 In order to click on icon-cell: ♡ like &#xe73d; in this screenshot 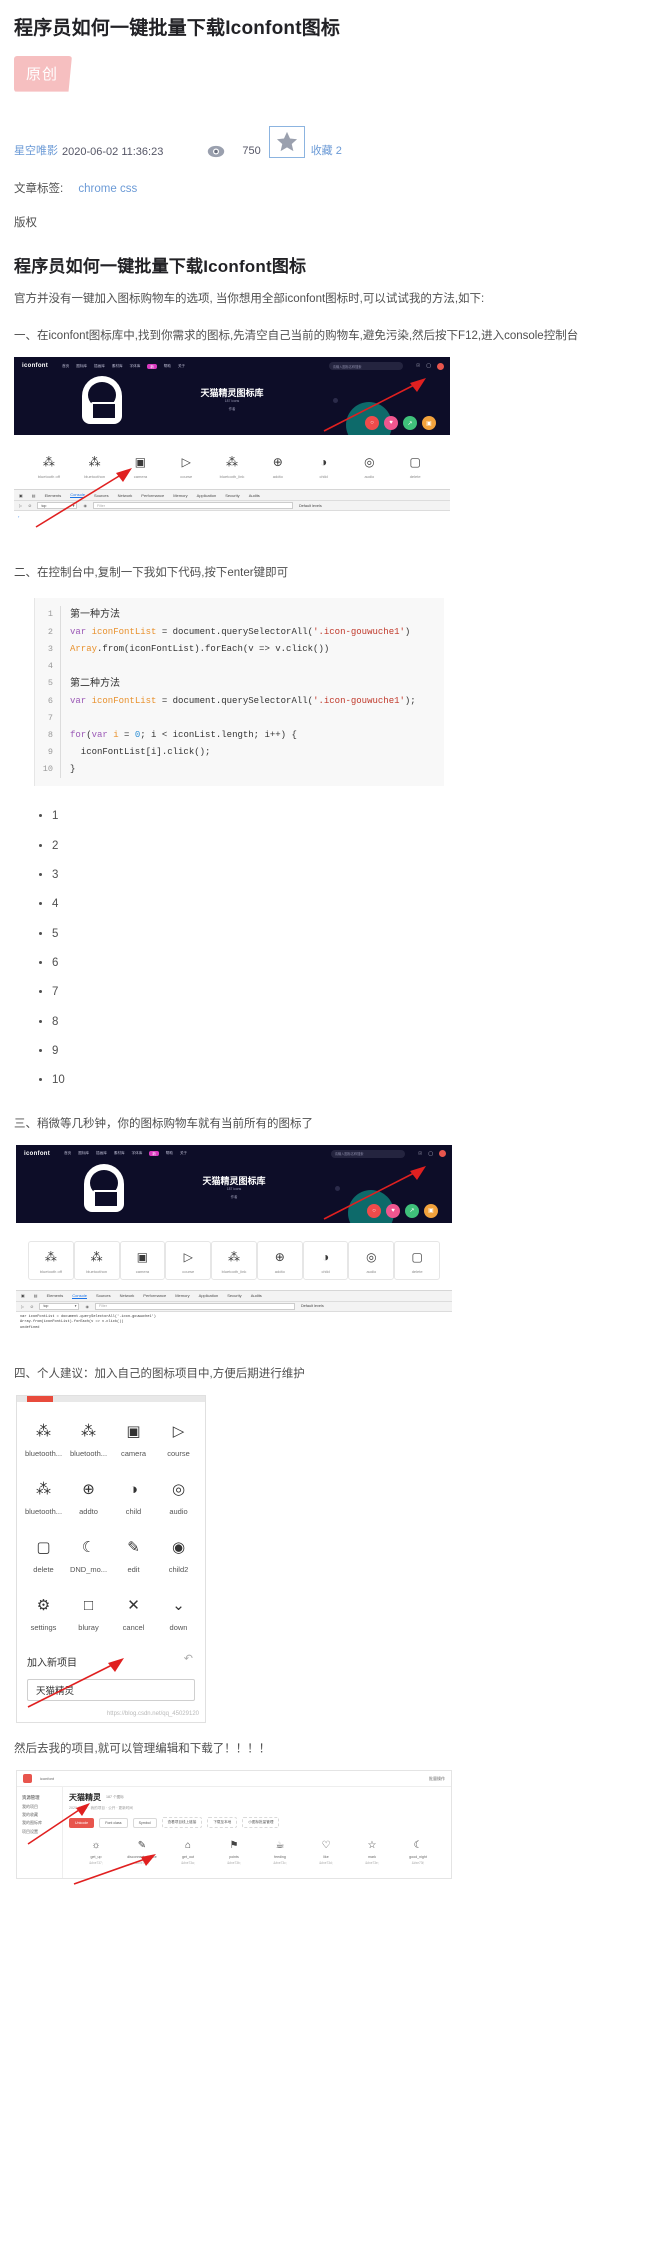, I will do `click(326, 1852)`.